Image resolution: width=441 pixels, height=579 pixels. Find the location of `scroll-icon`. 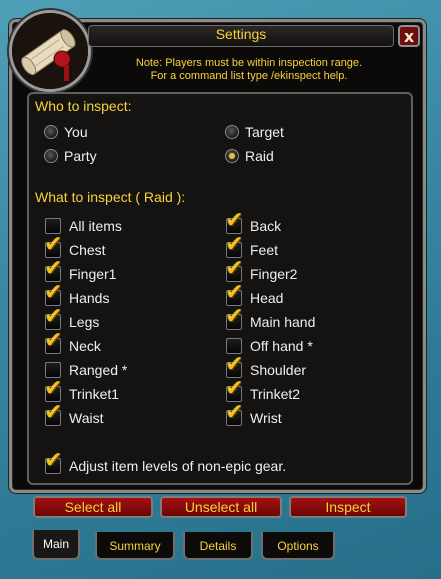

scroll-icon is located at coordinates (50, 51).